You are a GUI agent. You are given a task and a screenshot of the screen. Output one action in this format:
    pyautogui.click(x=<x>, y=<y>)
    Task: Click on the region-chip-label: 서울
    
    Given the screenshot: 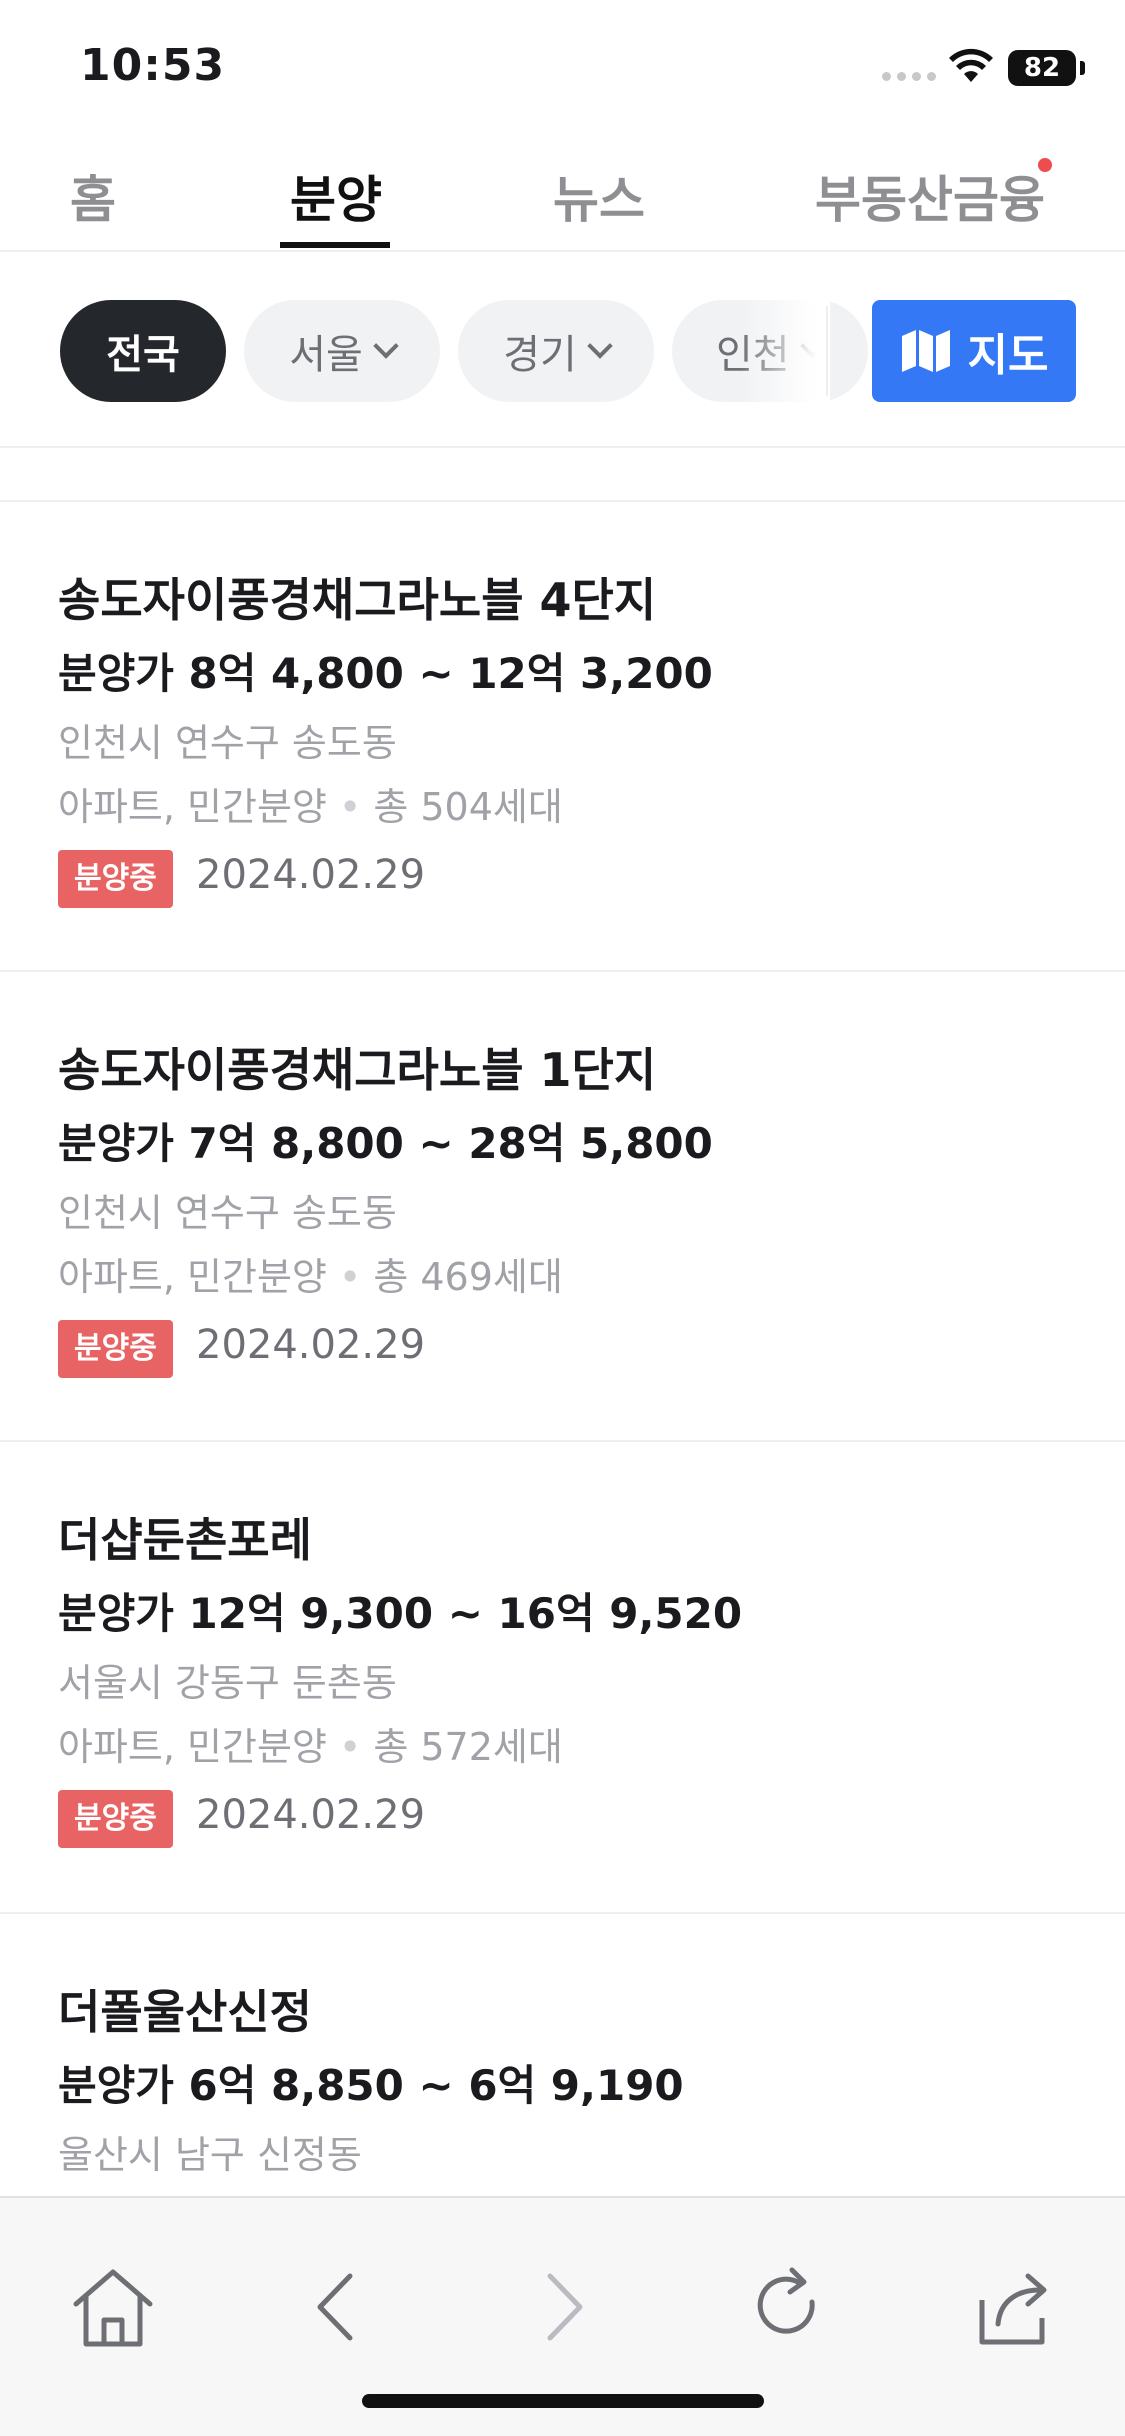 What is the action you would take?
    pyautogui.click(x=326, y=355)
    